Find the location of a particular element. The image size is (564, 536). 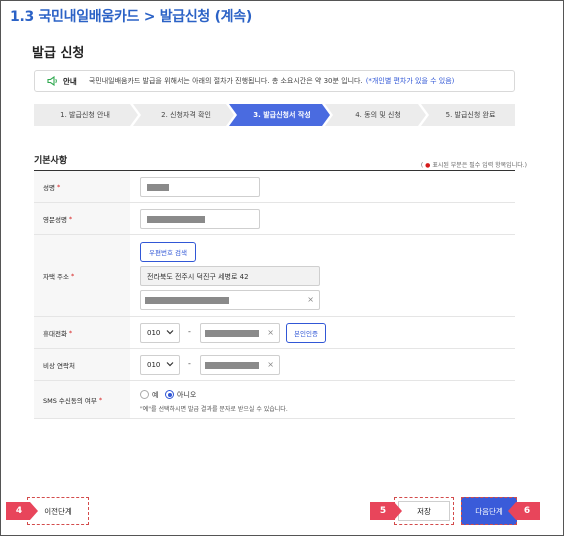

emergency-label: 비상 연락처 is located at coordinates (82, 364).